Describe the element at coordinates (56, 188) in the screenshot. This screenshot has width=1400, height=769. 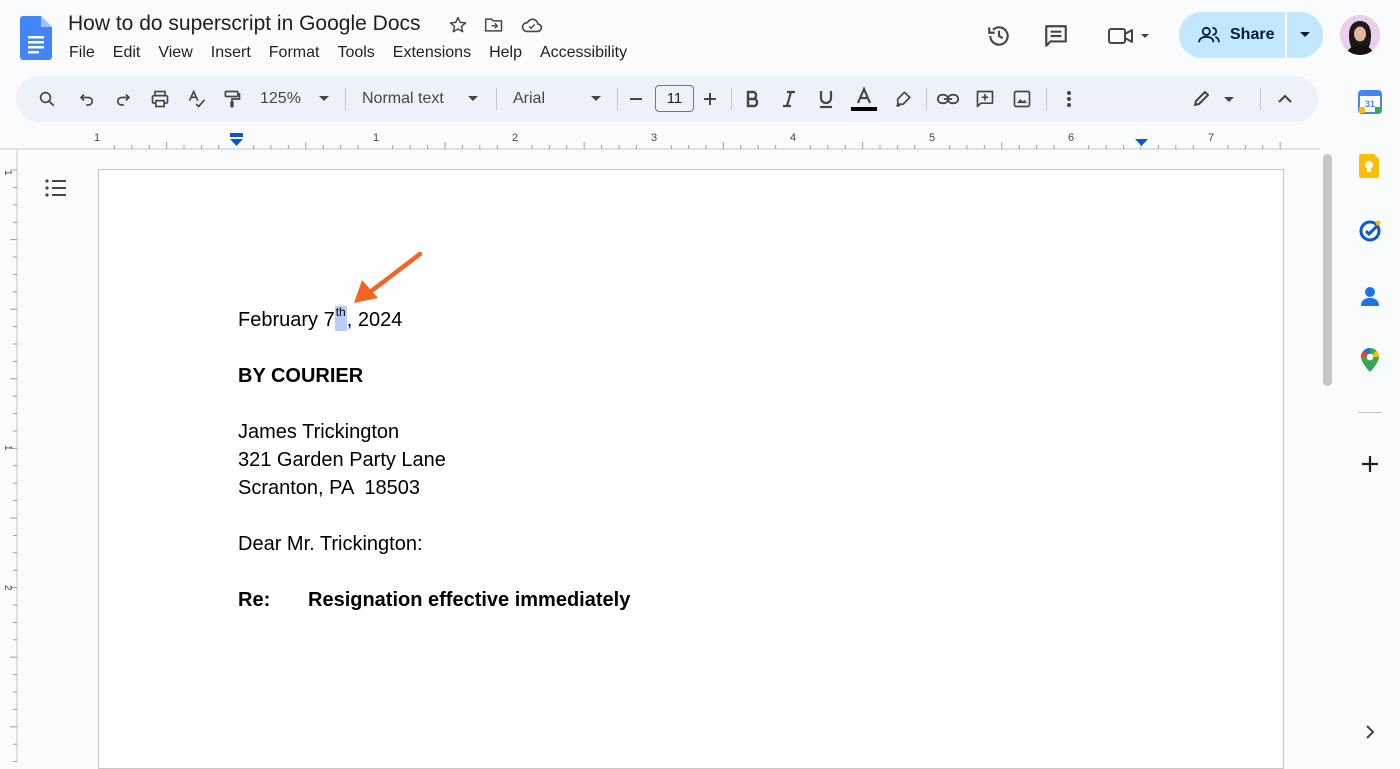
I see `document-outline-icon` at that location.